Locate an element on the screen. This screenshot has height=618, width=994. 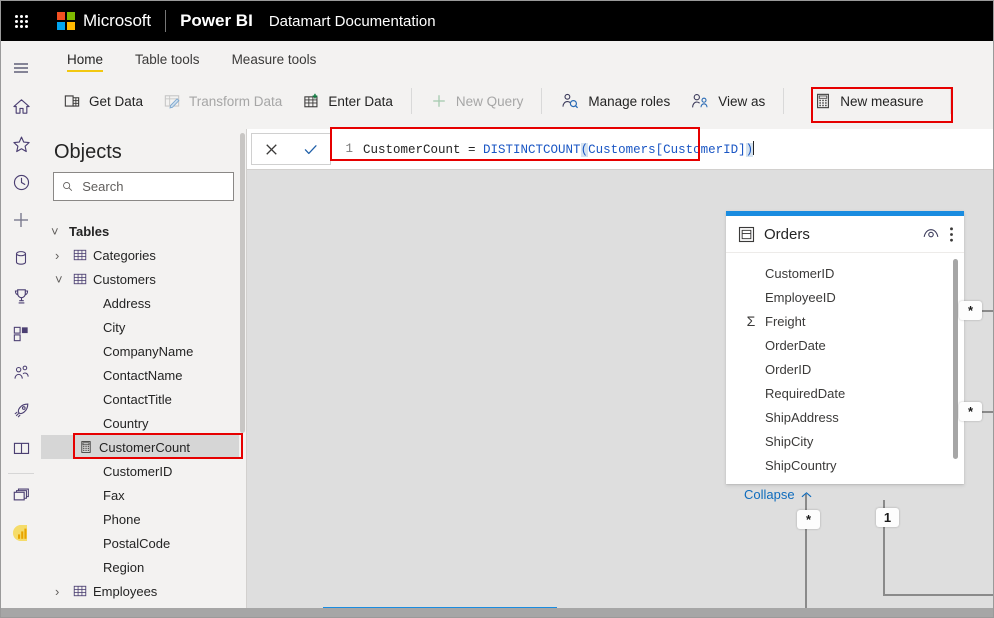
left-navigation-rail is located at coordinates (21, 329).